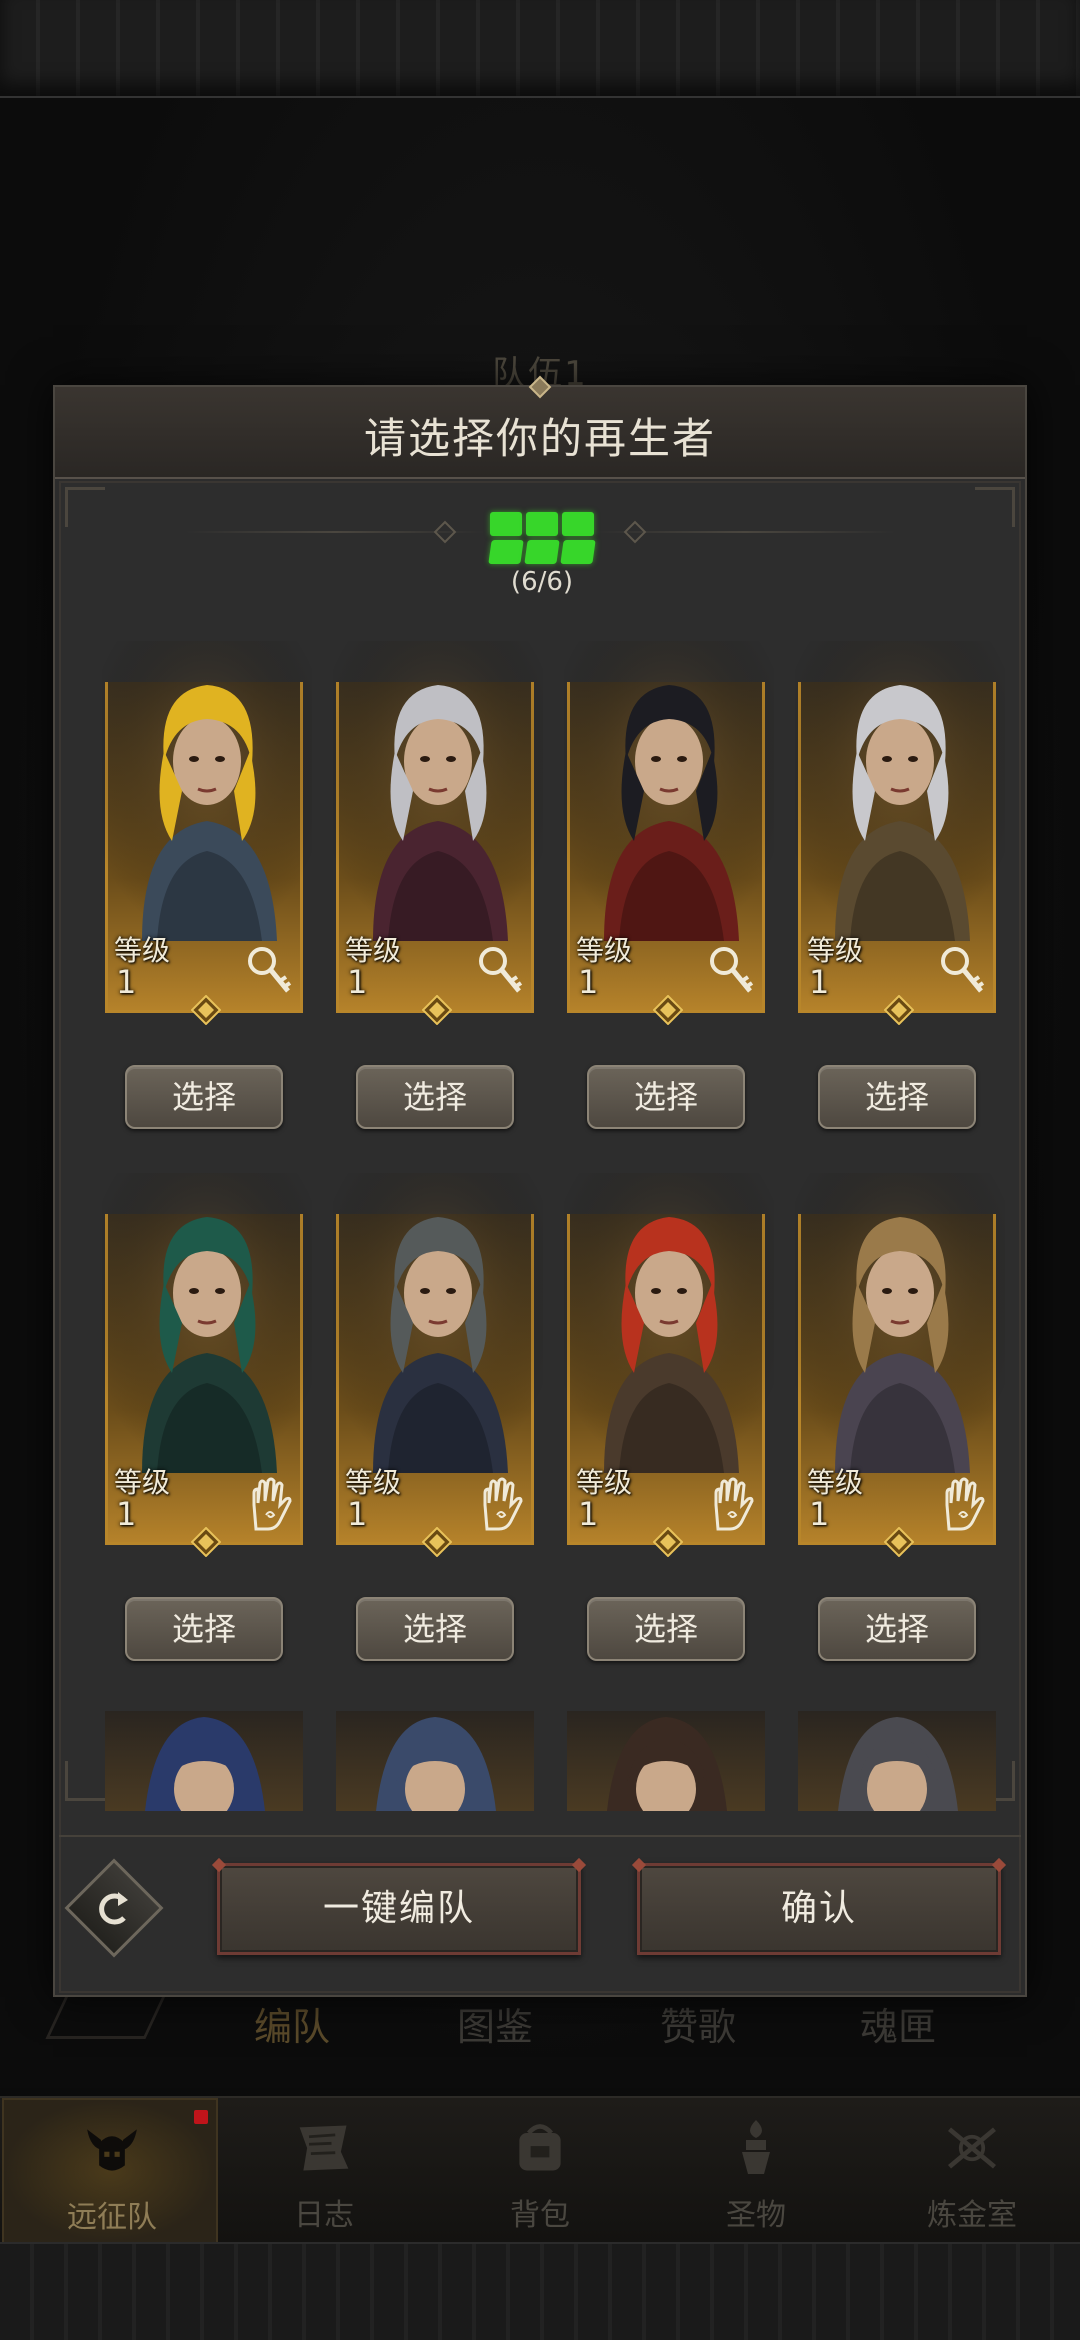 This screenshot has width=1080, height=2340. What do you see at coordinates (543, 538) in the screenshot?
I see `team-slots-indicator` at bounding box center [543, 538].